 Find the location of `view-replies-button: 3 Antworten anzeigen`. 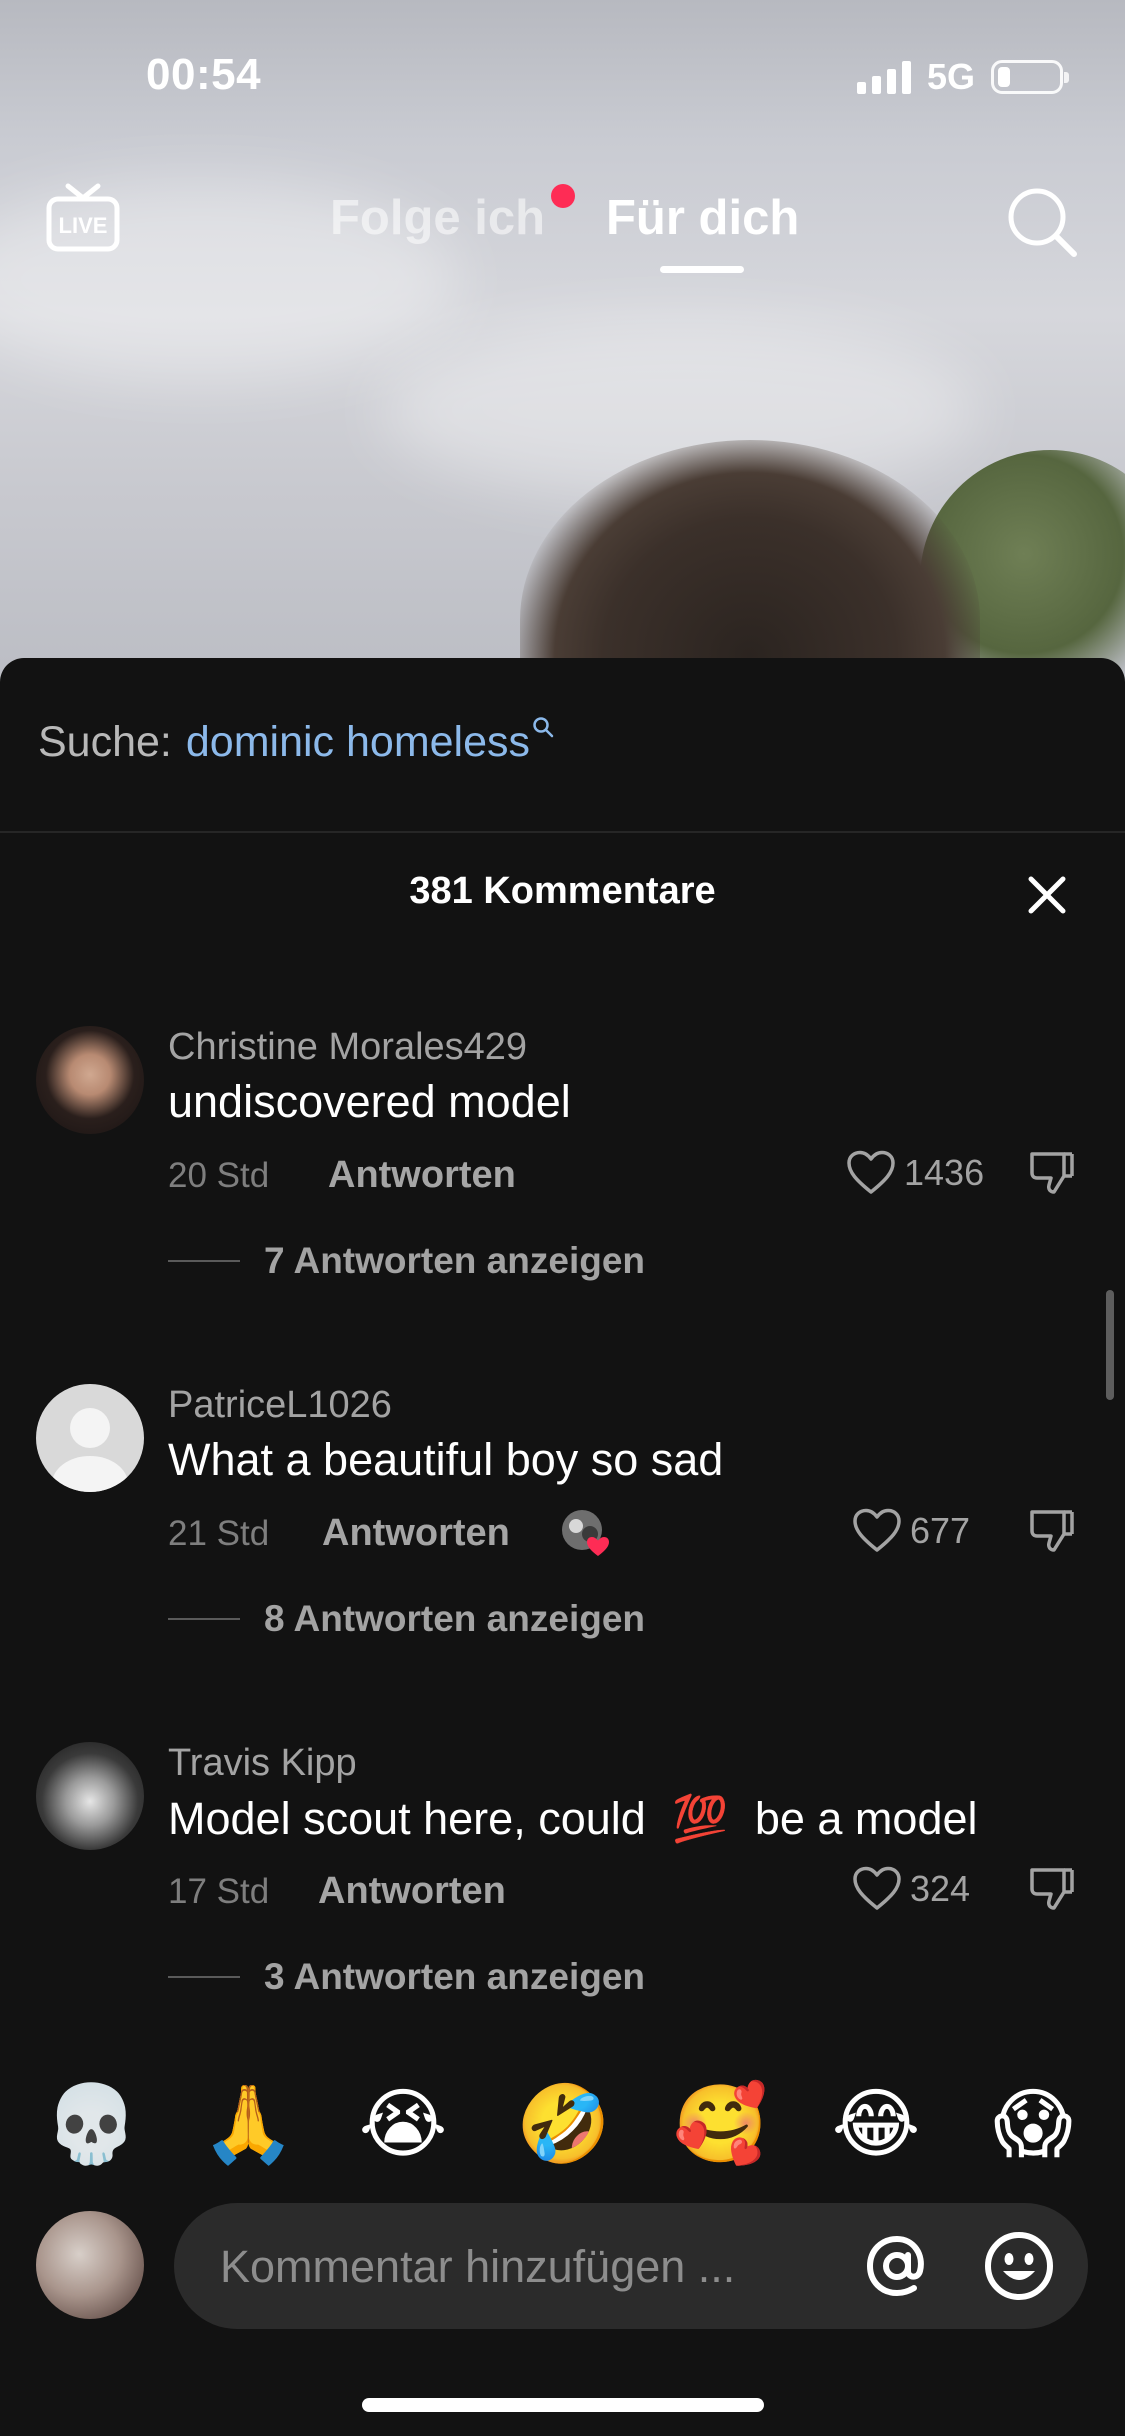

view-replies-button: 3 Antworten anzeigen is located at coordinates (406, 1977).